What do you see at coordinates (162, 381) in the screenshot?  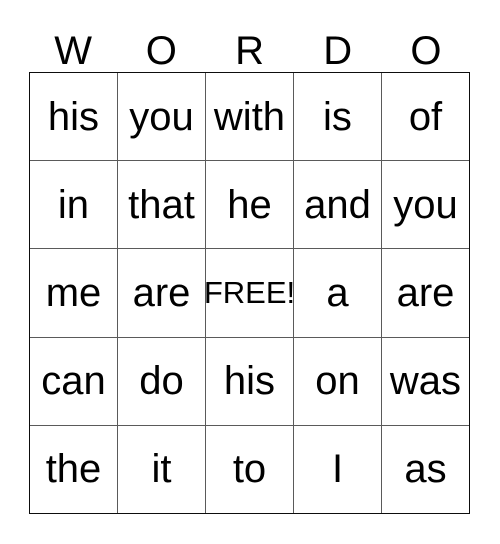 I see `bingo-cell: do` at bounding box center [162, 381].